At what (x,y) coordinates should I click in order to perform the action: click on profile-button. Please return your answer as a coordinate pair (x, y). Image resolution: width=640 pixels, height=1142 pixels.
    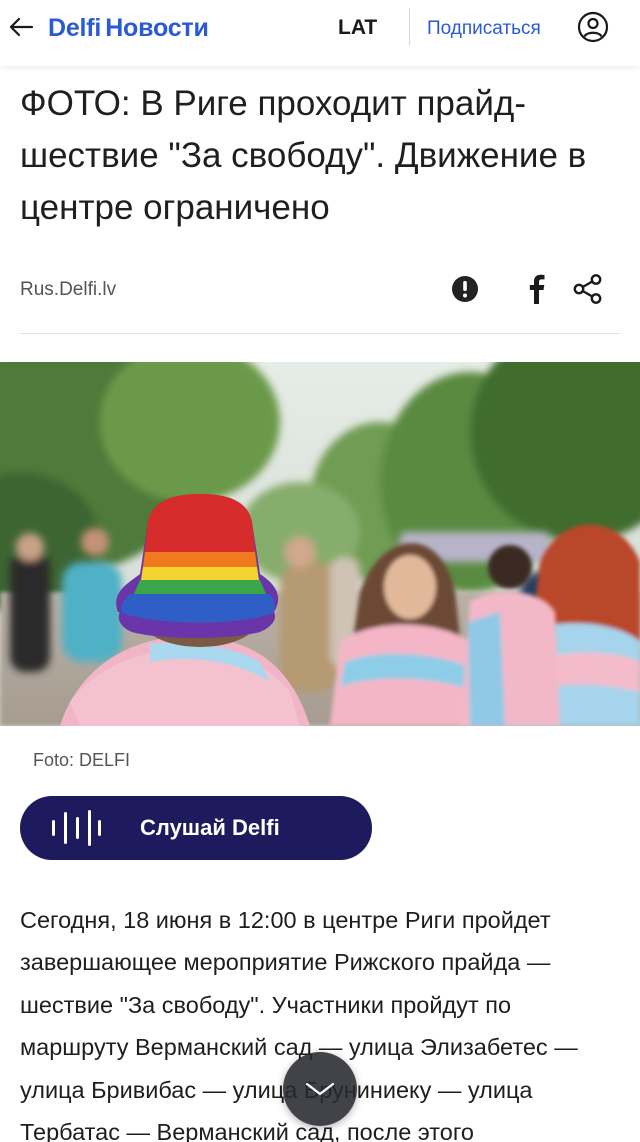
    Looking at the image, I should click on (593, 27).